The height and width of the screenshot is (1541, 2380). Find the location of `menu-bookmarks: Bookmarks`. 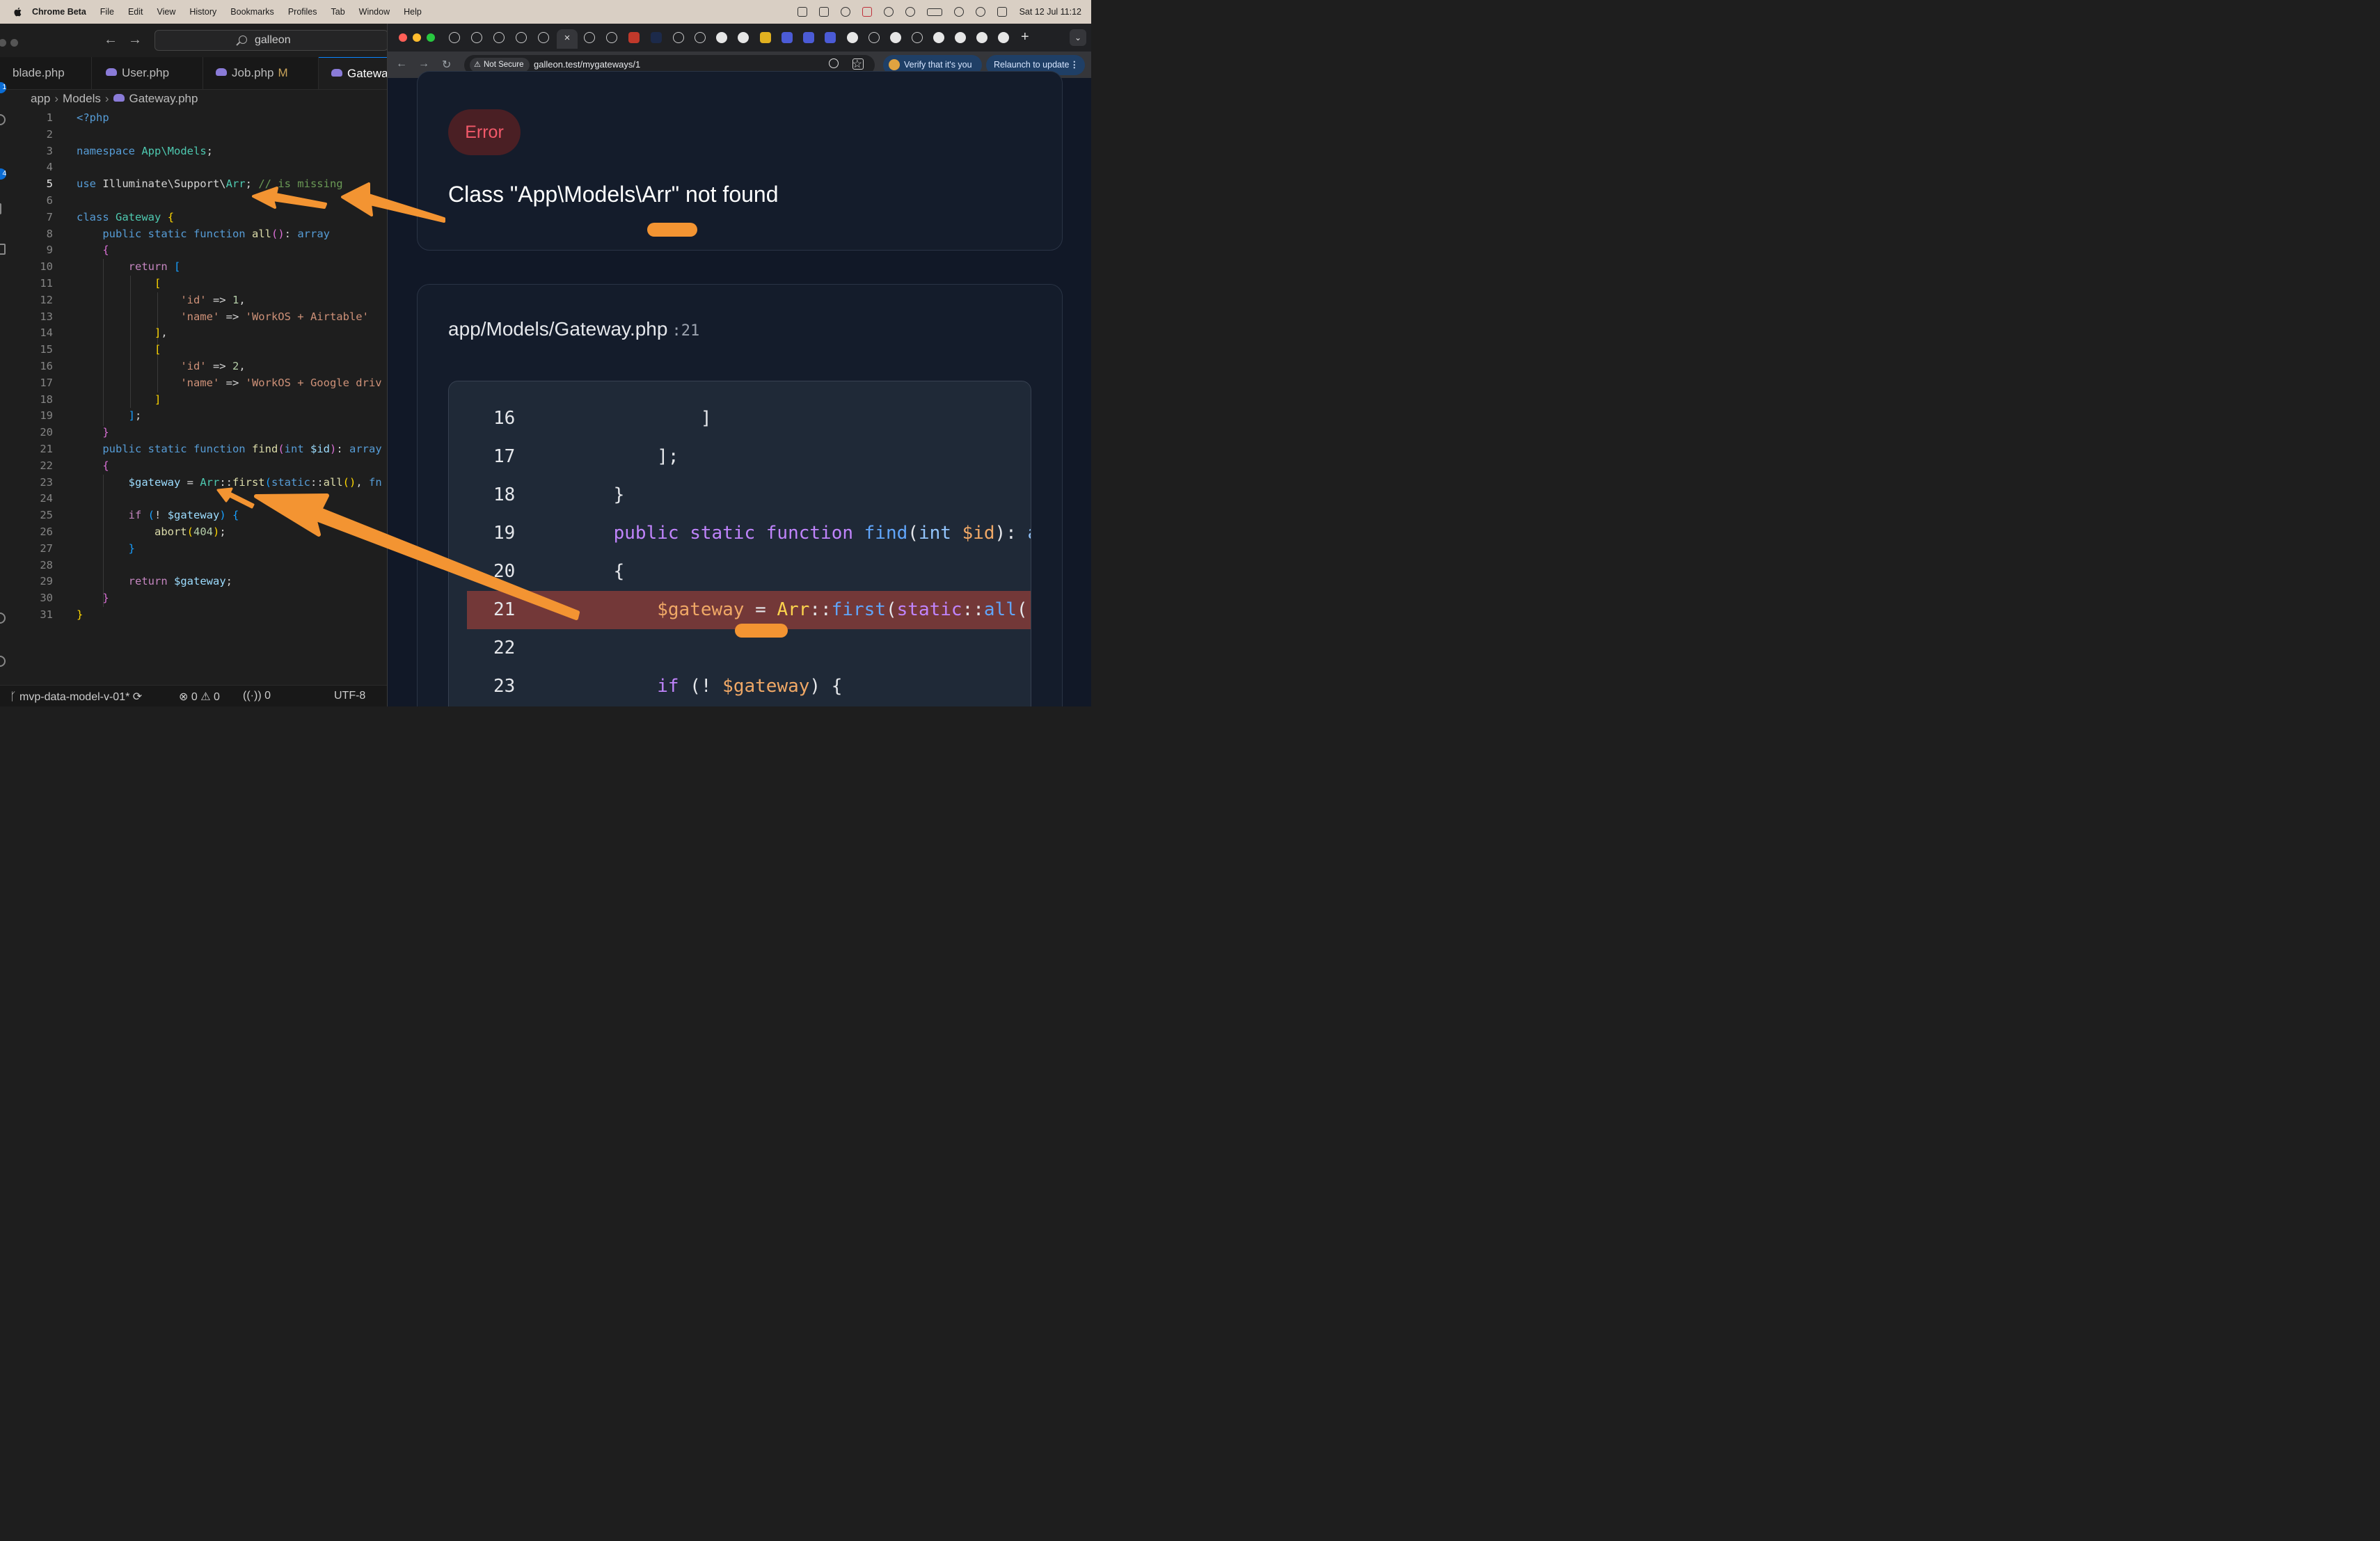

menu-bookmarks: Bookmarks is located at coordinates (252, 12).